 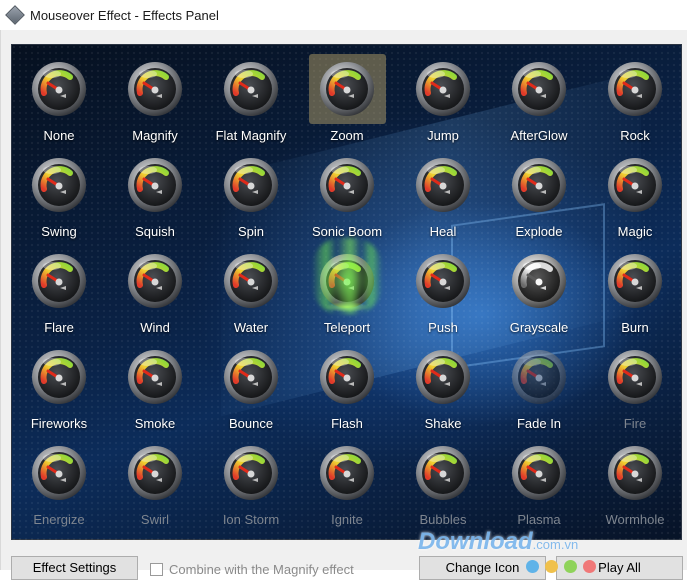 What do you see at coordinates (539, 231) in the screenshot?
I see `effect-label: Explode` at bounding box center [539, 231].